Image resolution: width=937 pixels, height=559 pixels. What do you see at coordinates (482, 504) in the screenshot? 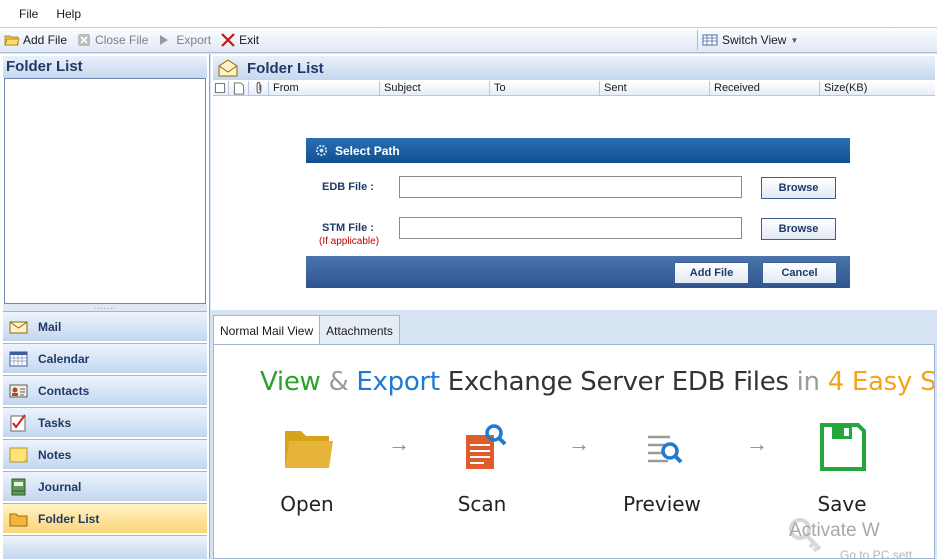
I see `step-label: Scan` at bounding box center [482, 504].